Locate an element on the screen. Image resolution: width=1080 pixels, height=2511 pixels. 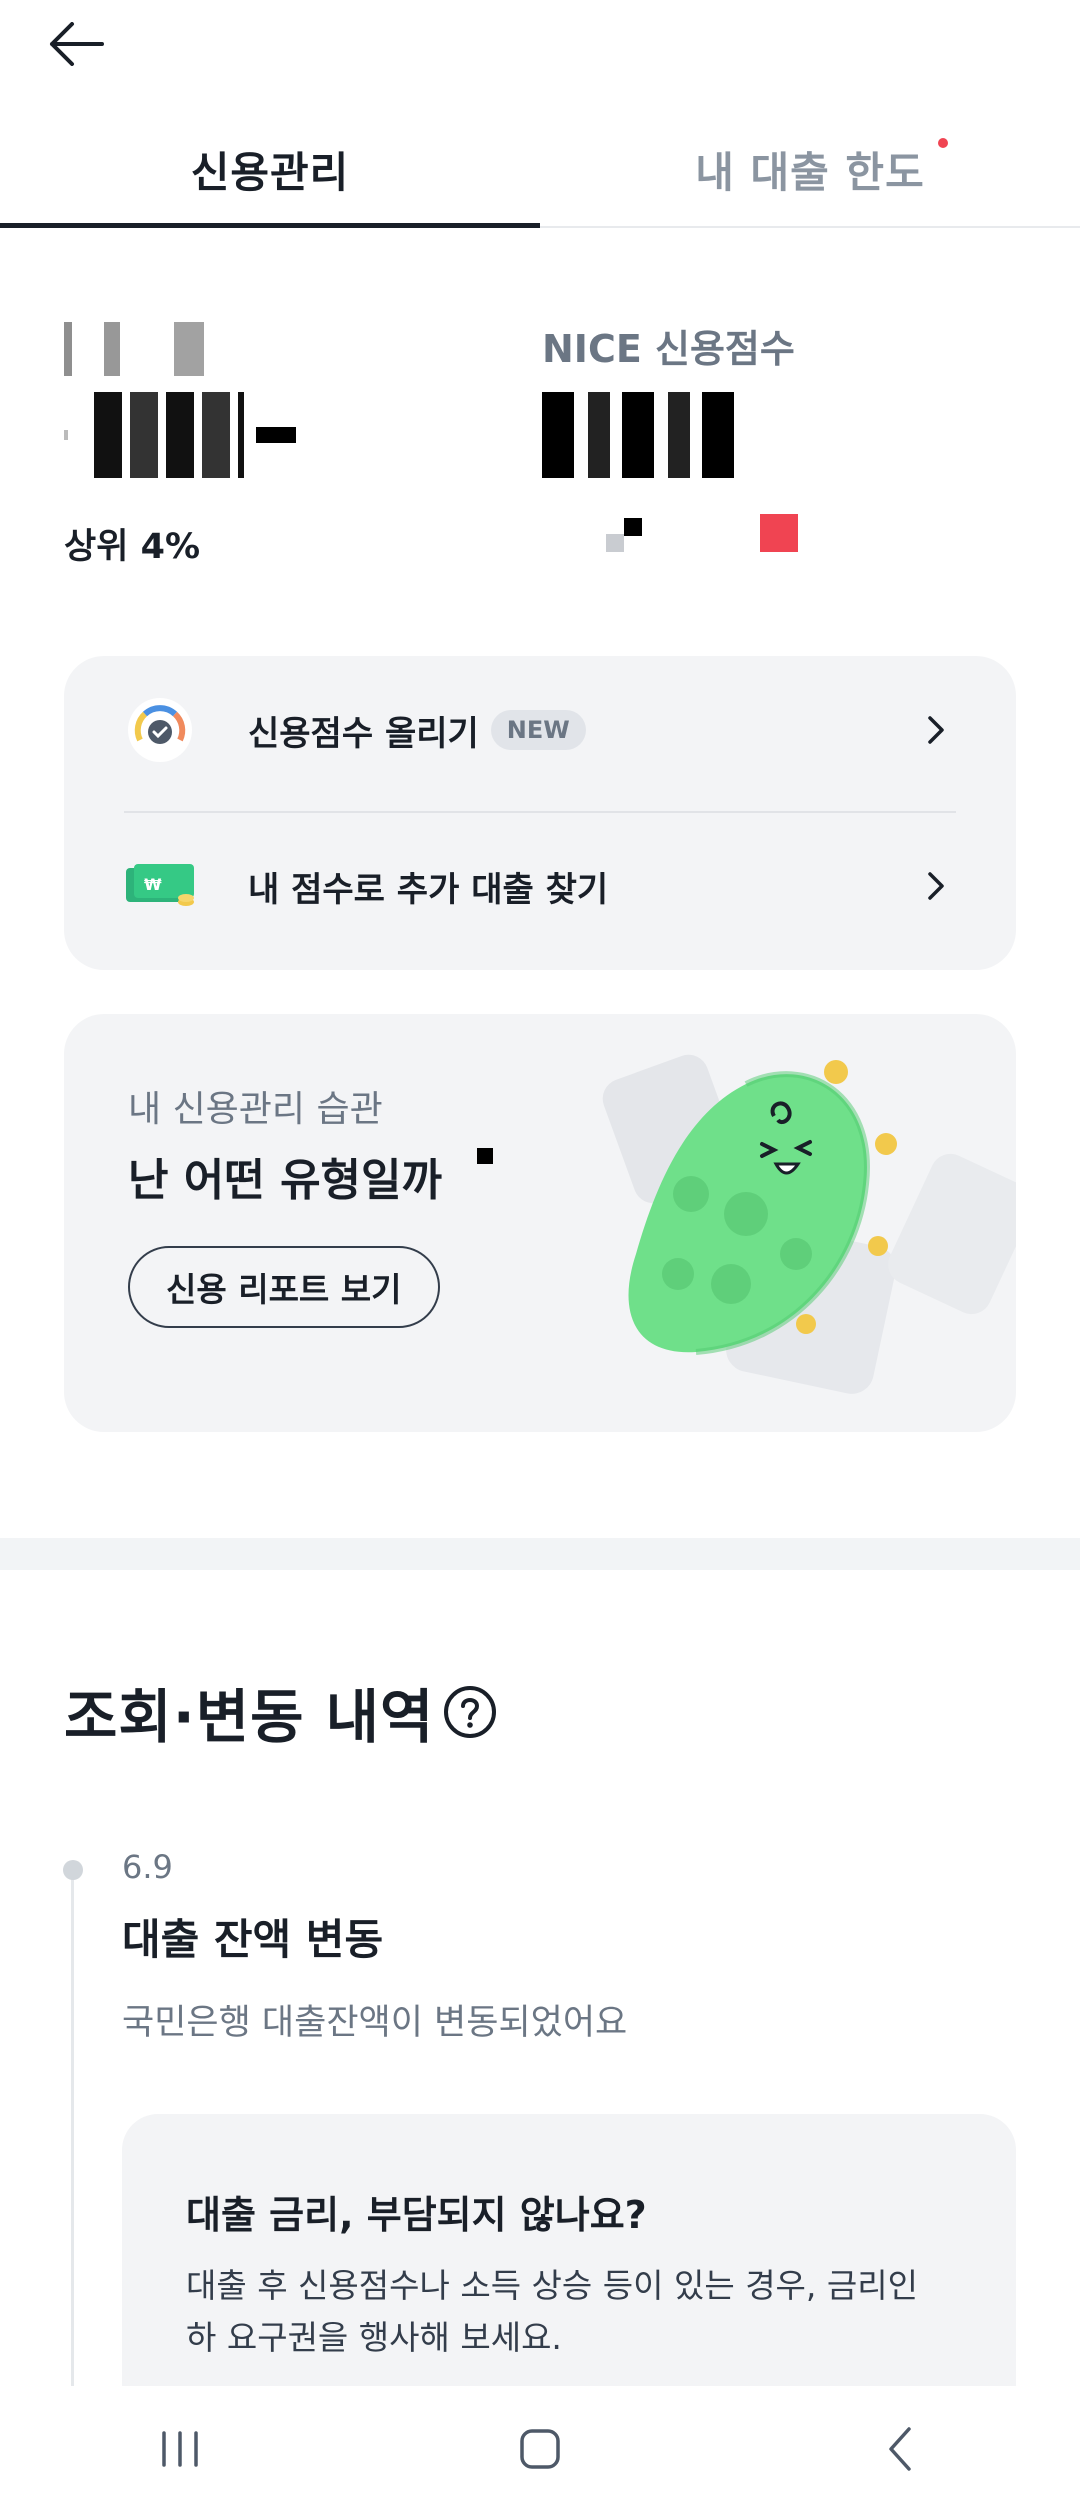
credit-scores: 상위 4% NICE 신용점수 is located at coordinates (544, 452).